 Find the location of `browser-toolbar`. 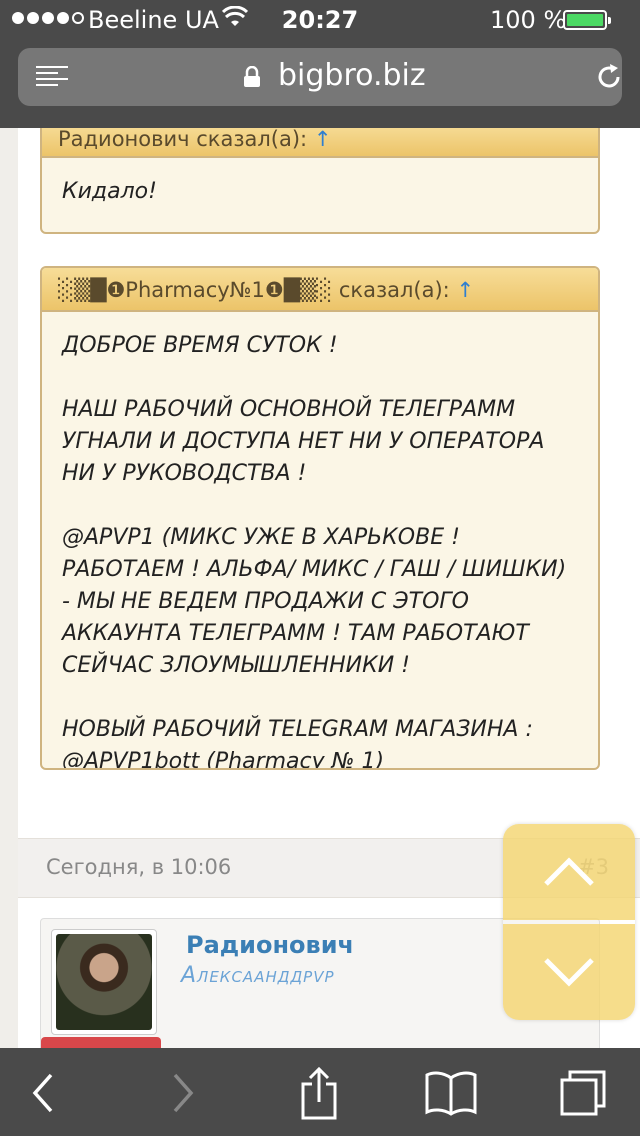

browser-toolbar is located at coordinates (320, 1092).